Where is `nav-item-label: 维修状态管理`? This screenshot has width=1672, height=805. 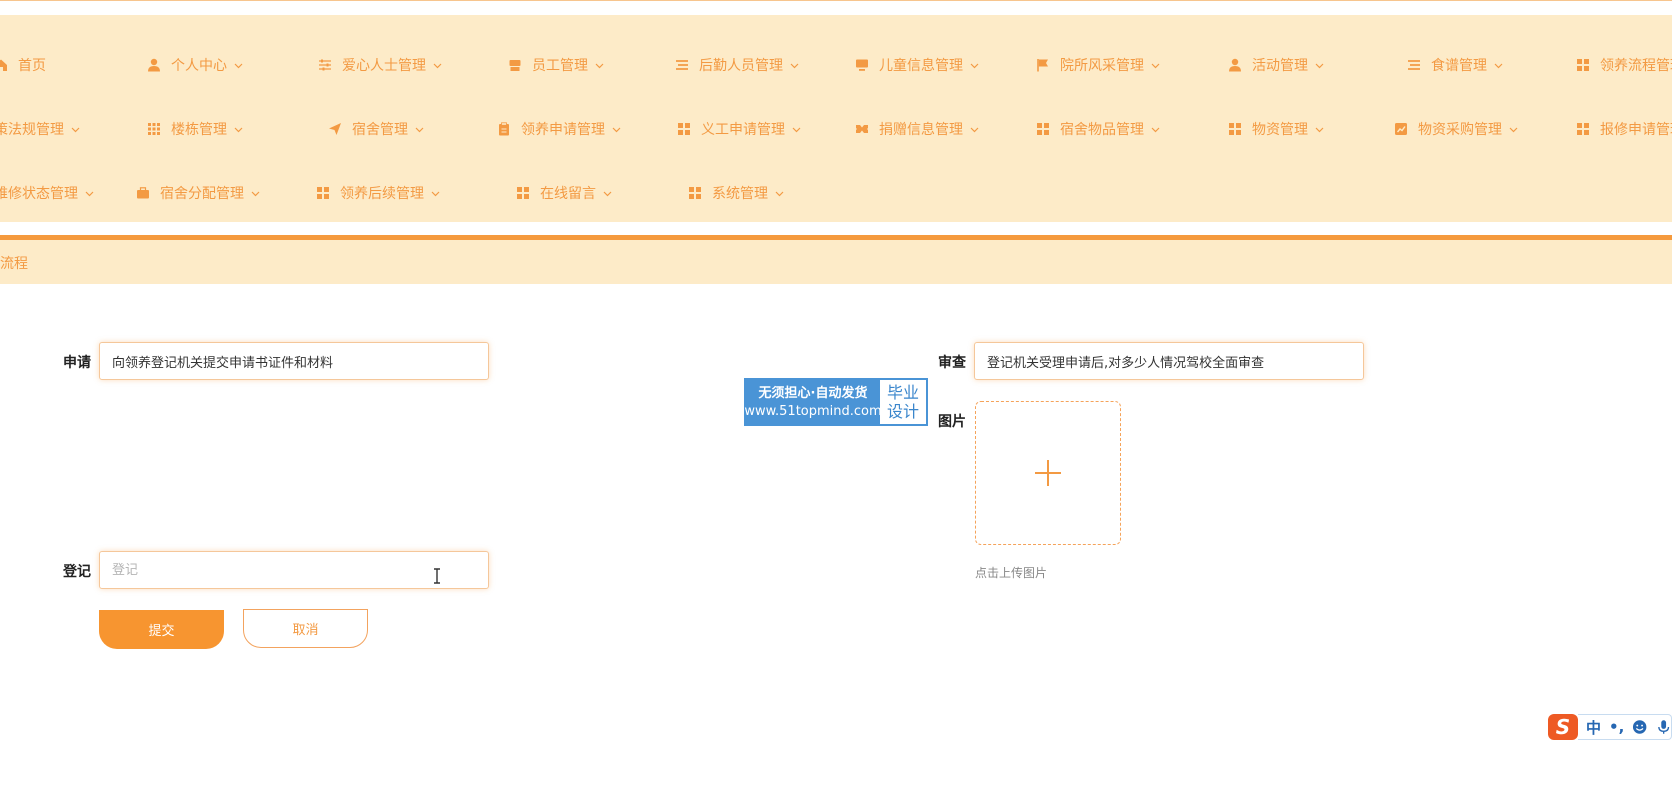
nav-item-label: 维修状态管理 is located at coordinates (39, 194).